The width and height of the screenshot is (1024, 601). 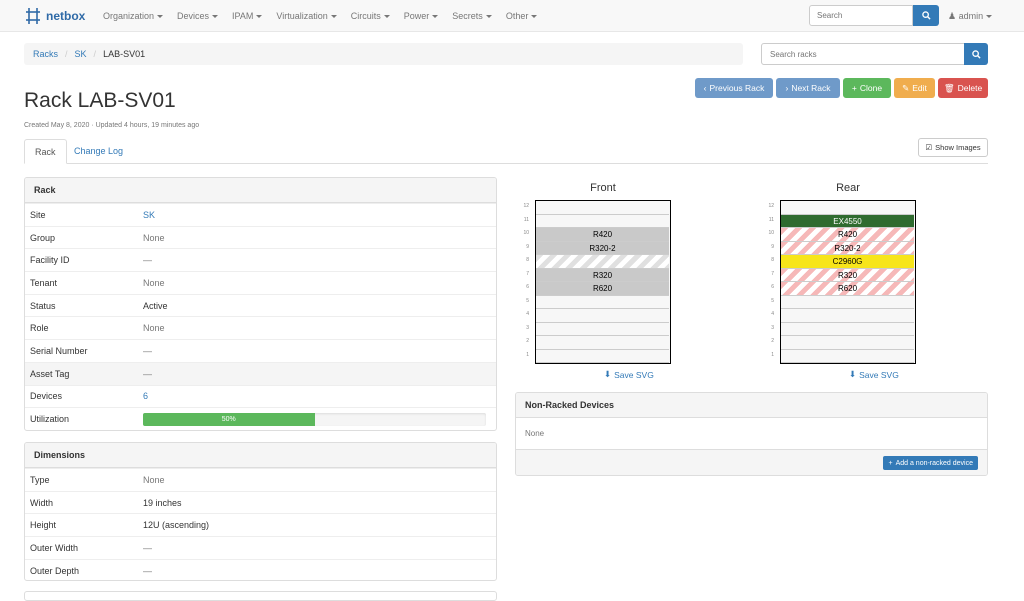 What do you see at coordinates (302, 16) in the screenshot?
I see `menu-label: Virtualization` at bounding box center [302, 16].